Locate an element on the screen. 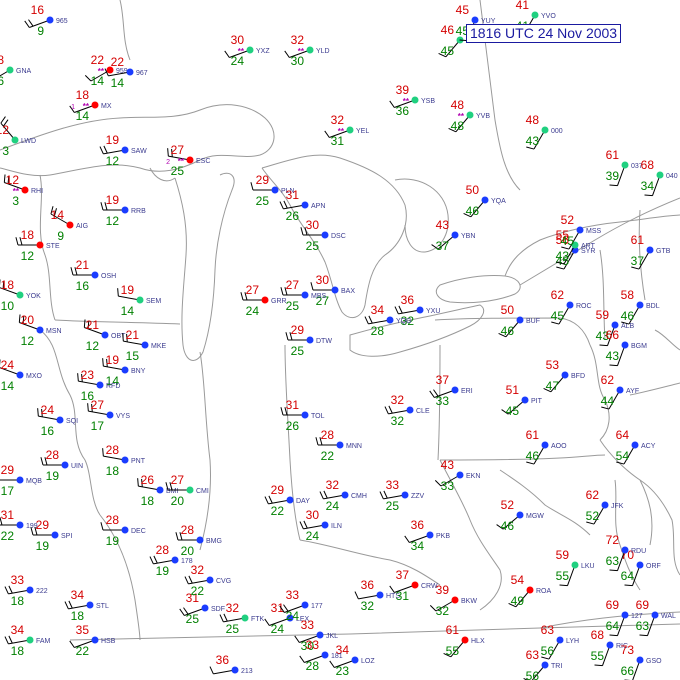 This screenshot has height=680, width=680. dewpoint-label: 25 is located at coordinates (298, 351).